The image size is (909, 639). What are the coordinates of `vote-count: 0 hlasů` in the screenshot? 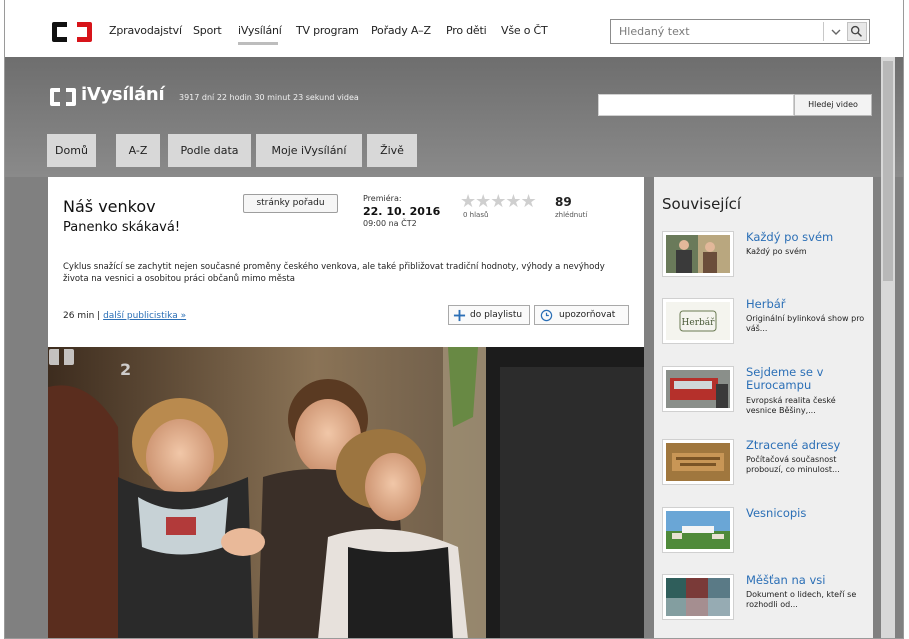 It's located at (476, 215).